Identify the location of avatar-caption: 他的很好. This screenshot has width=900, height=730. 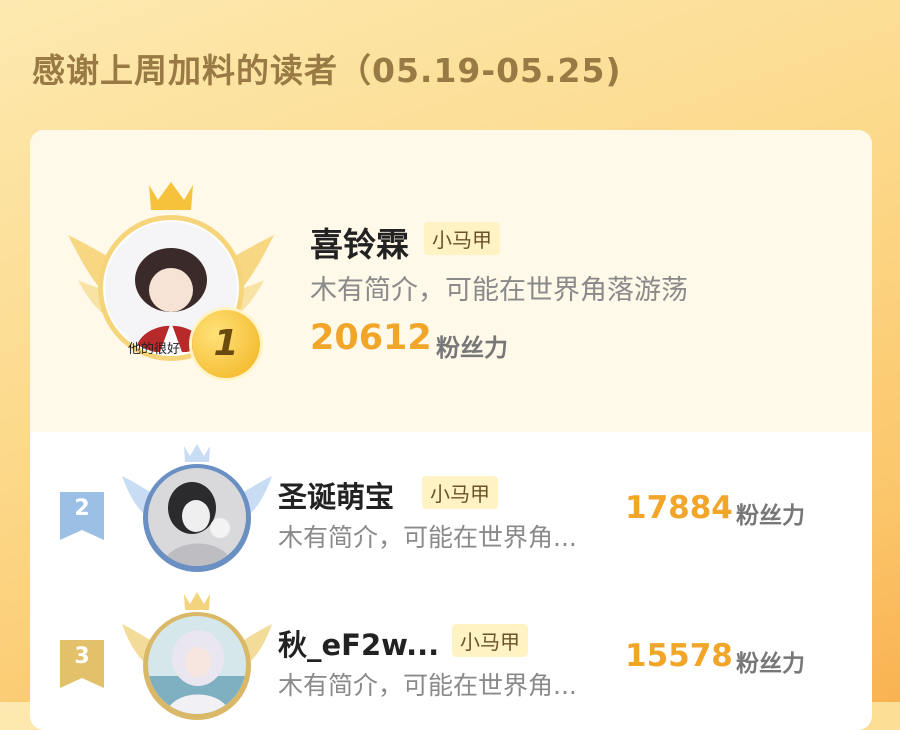
(154, 349).